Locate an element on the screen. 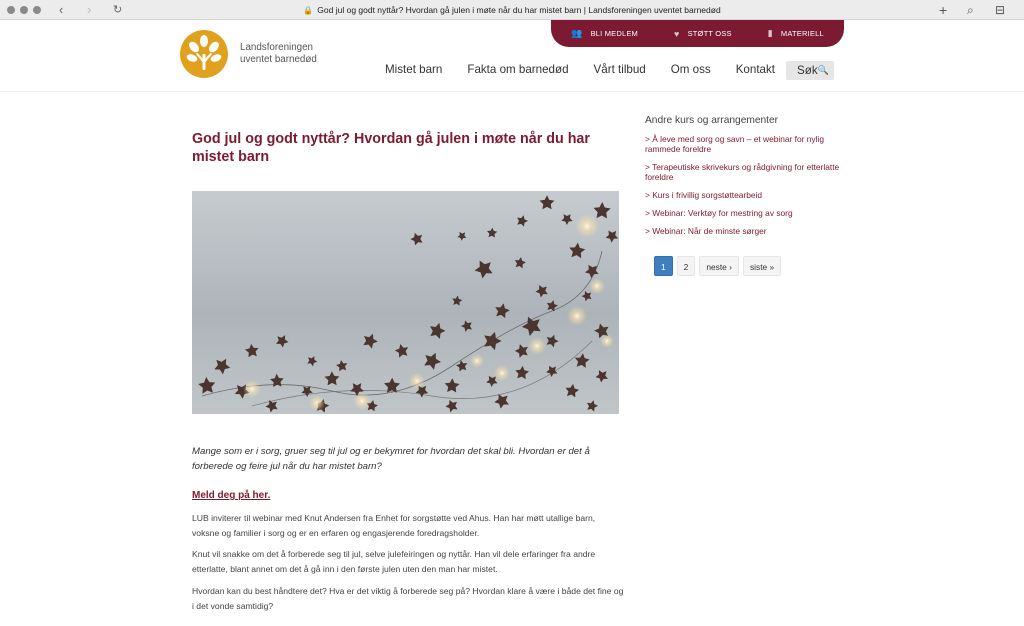 The width and height of the screenshot is (1024, 626). become-member-link: 👥 BLI MEDLEM is located at coordinates (604, 33).